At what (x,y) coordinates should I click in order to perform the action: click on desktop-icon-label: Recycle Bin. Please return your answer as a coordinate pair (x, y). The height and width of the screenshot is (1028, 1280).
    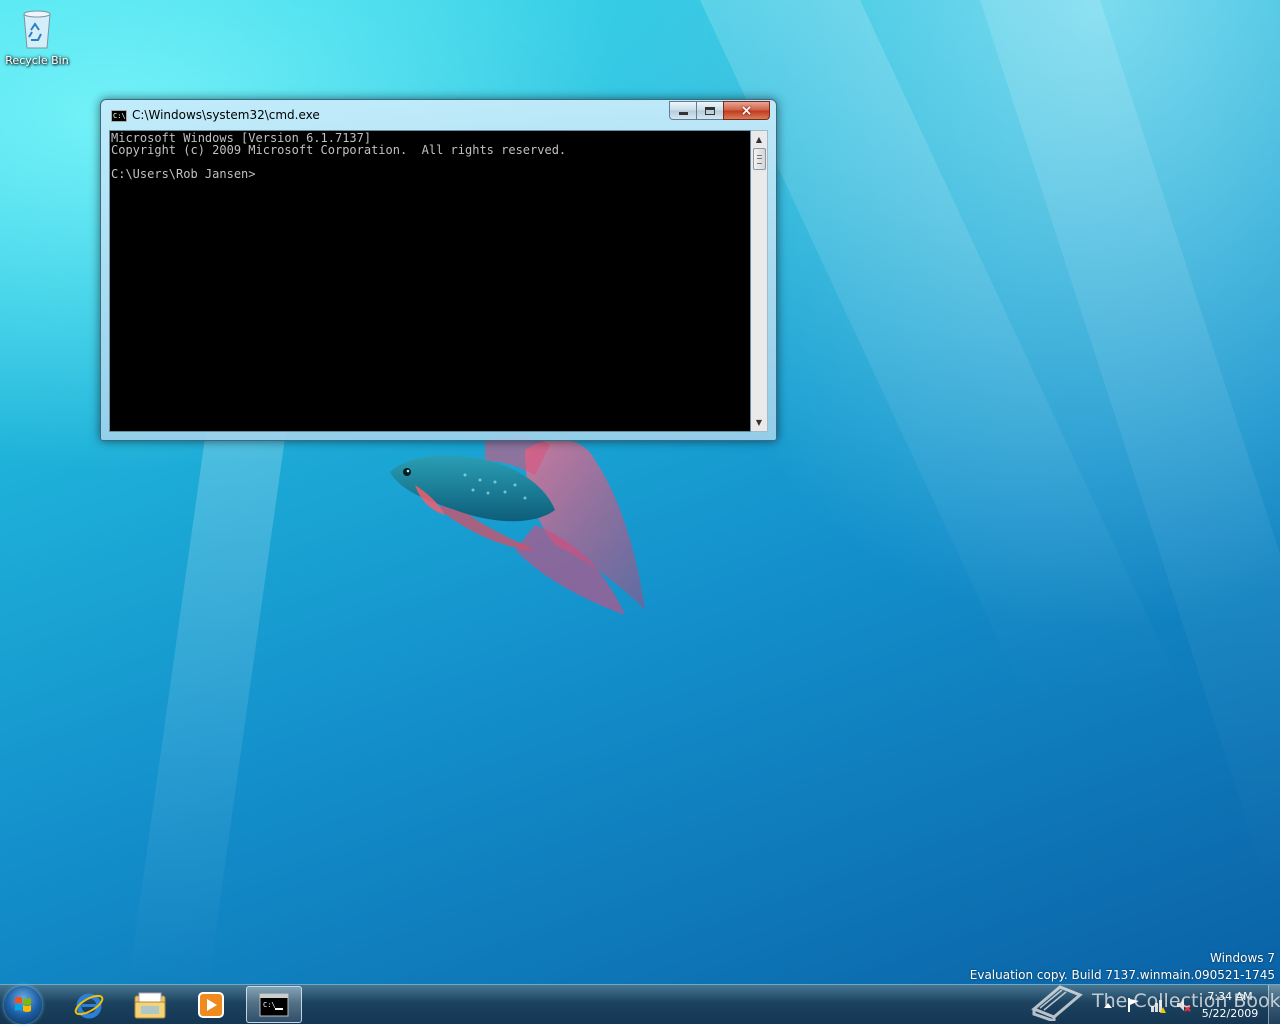
    Looking at the image, I should click on (37, 60).